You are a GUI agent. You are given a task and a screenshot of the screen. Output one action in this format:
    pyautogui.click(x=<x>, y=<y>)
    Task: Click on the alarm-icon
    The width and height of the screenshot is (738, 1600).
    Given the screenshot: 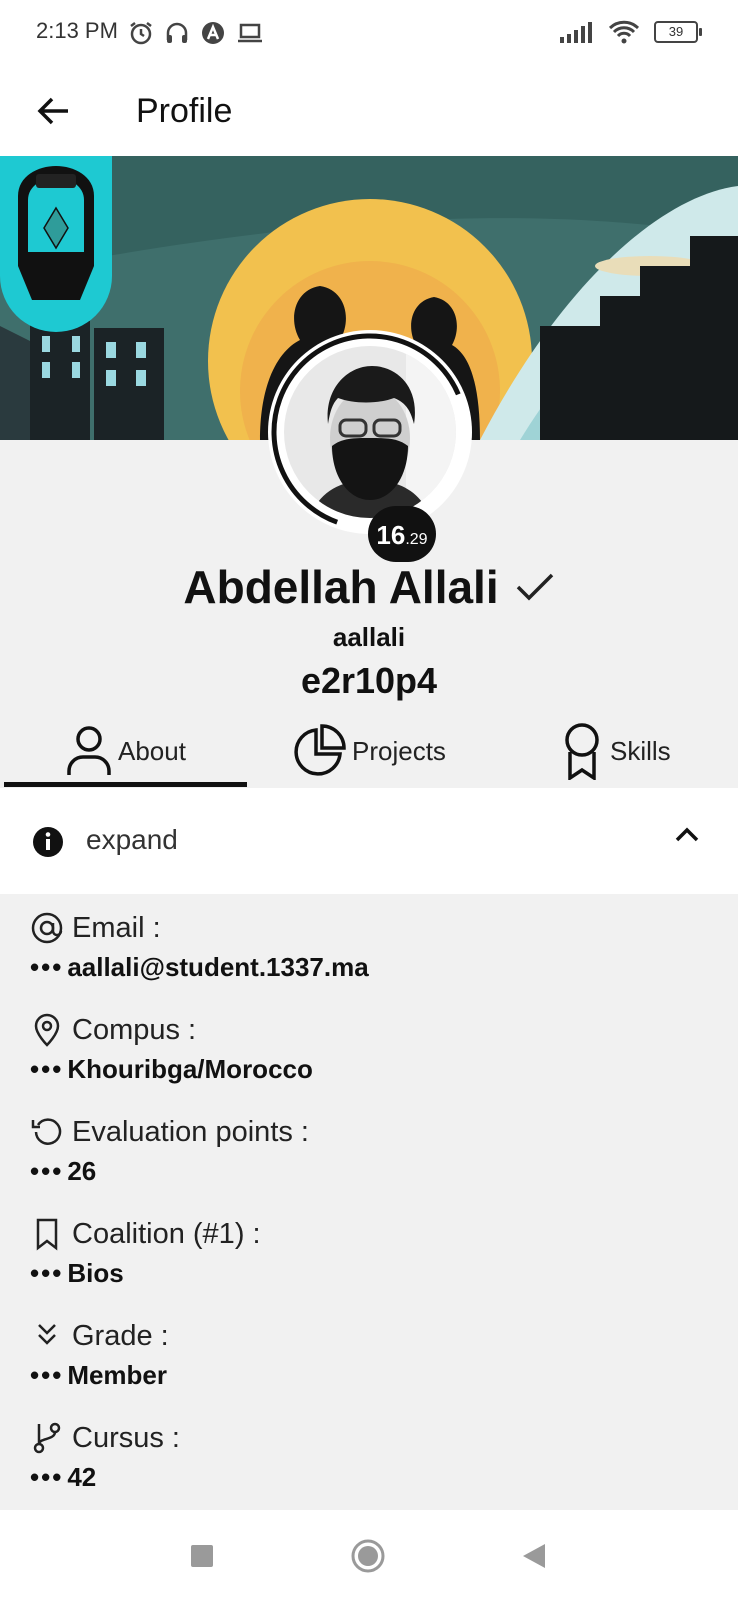 What is the action you would take?
    pyautogui.click(x=141, y=33)
    